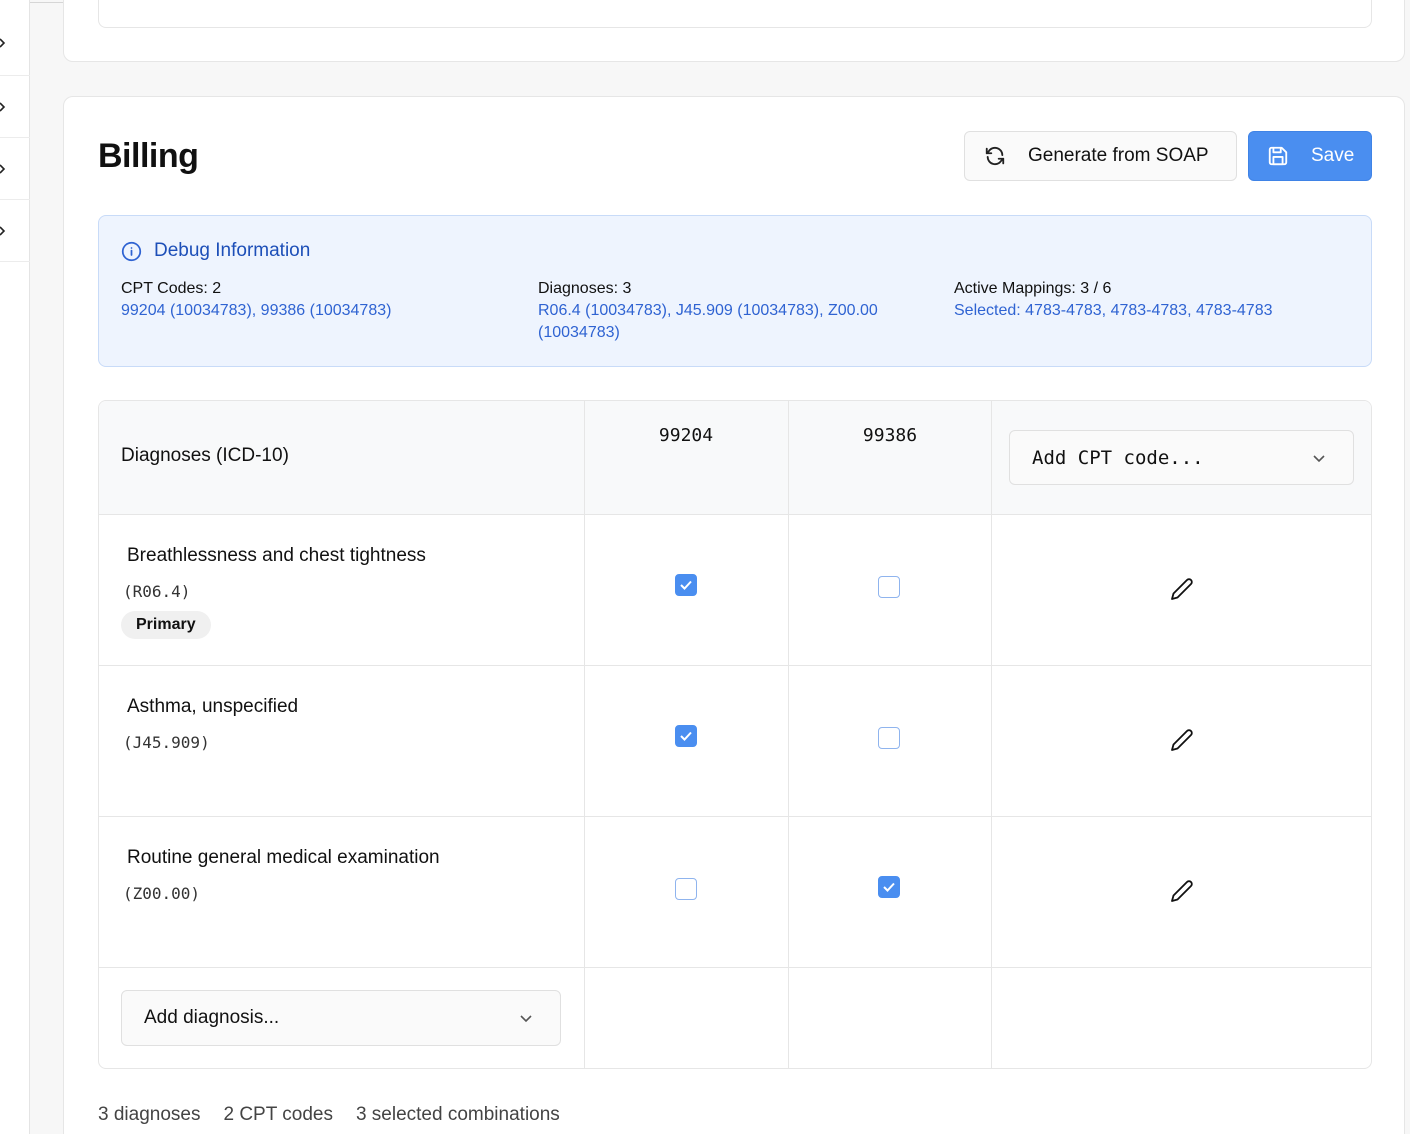 This screenshot has width=1410, height=1134. Describe the element at coordinates (735, 14) in the screenshot. I see `previous-section-field` at that location.